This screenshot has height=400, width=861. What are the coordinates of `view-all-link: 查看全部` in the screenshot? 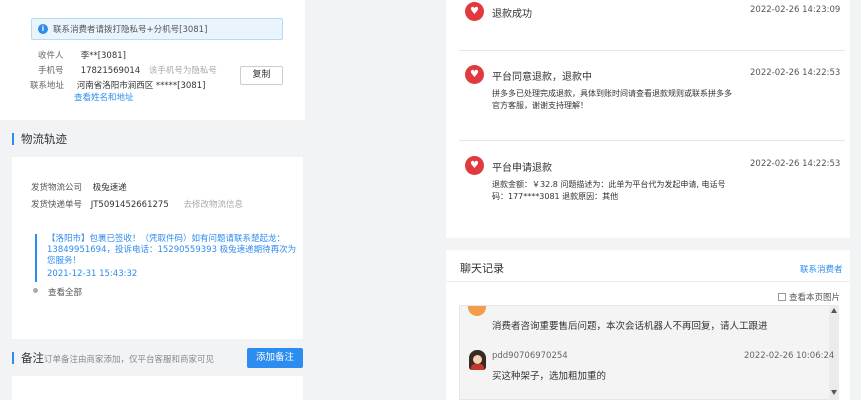 It's located at (65, 292).